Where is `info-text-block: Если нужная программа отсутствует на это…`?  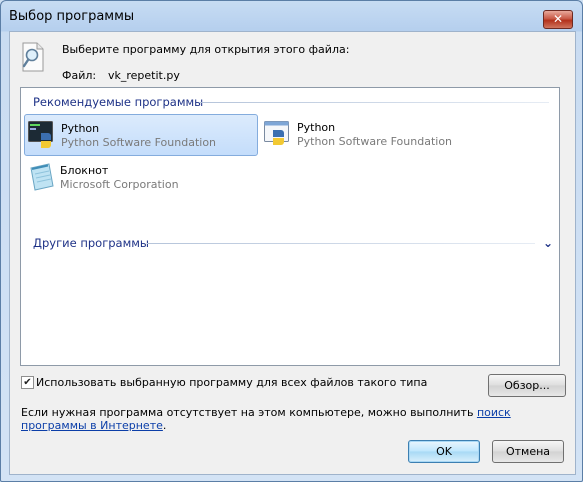 info-text-block: Если нужная программа отсутствует на это… is located at coordinates (281, 419).